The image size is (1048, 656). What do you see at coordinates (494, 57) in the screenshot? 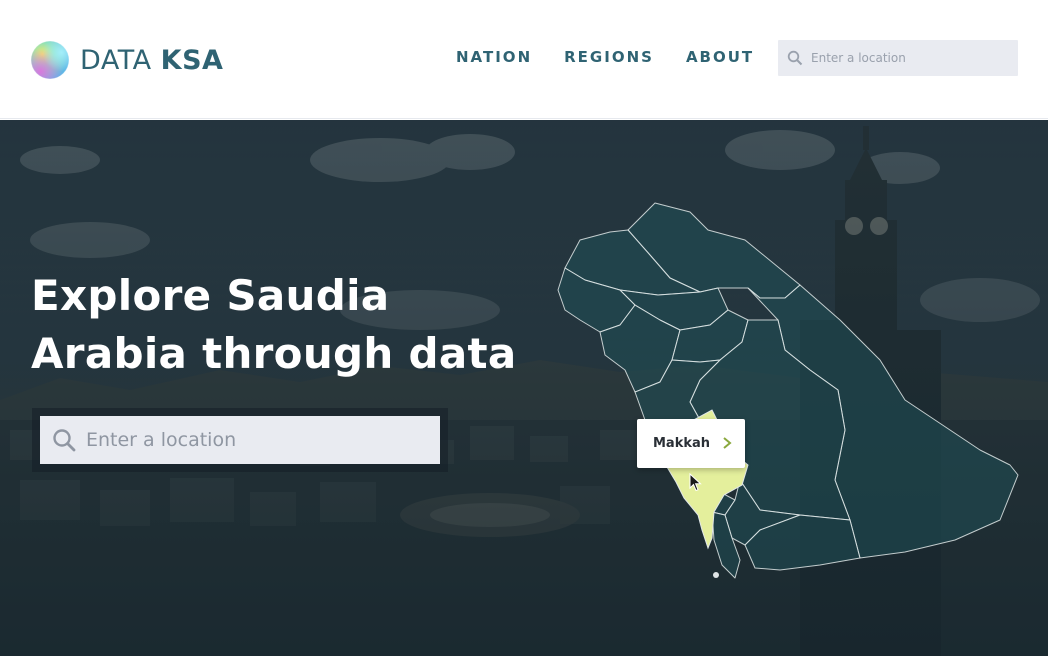
I see `nav-link-nation: NATION` at bounding box center [494, 57].